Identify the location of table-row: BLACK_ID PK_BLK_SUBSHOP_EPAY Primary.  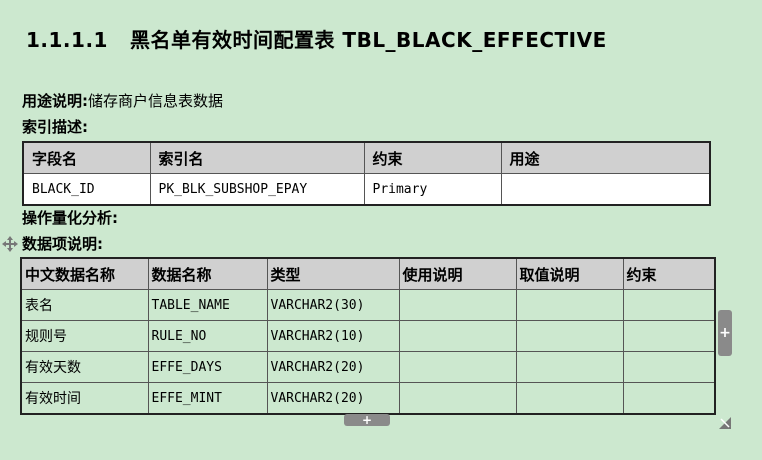
(366, 189).